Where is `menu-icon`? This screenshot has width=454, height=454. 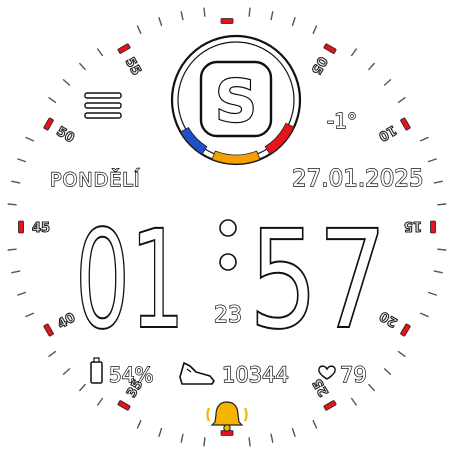
menu-icon is located at coordinates (103, 105).